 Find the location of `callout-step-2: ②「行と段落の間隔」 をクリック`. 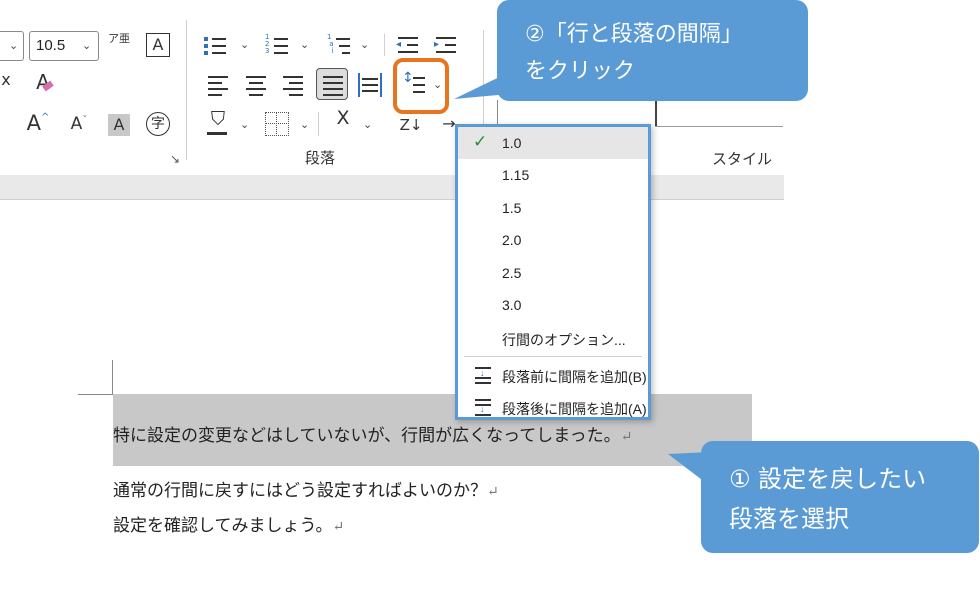

callout-step-2: ②「行と段落の間隔」 をクリック is located at coordinates (652, 50).